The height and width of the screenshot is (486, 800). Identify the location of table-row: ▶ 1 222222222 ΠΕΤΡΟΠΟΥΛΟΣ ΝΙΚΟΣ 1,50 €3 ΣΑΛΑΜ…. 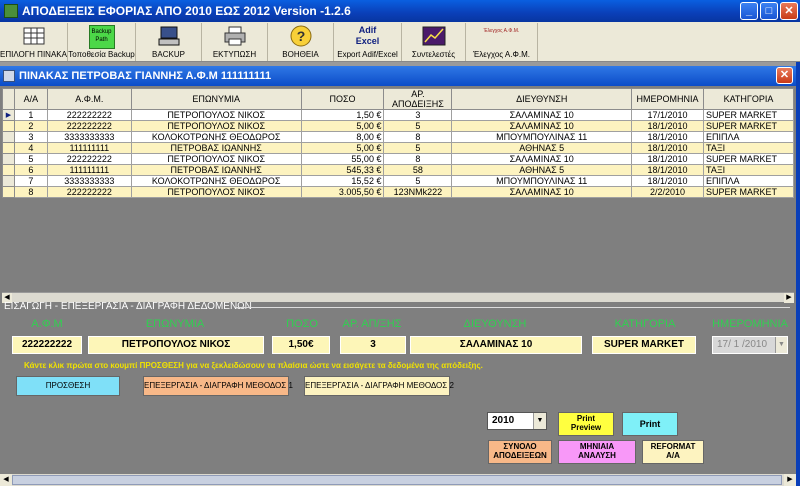
(398, 115).